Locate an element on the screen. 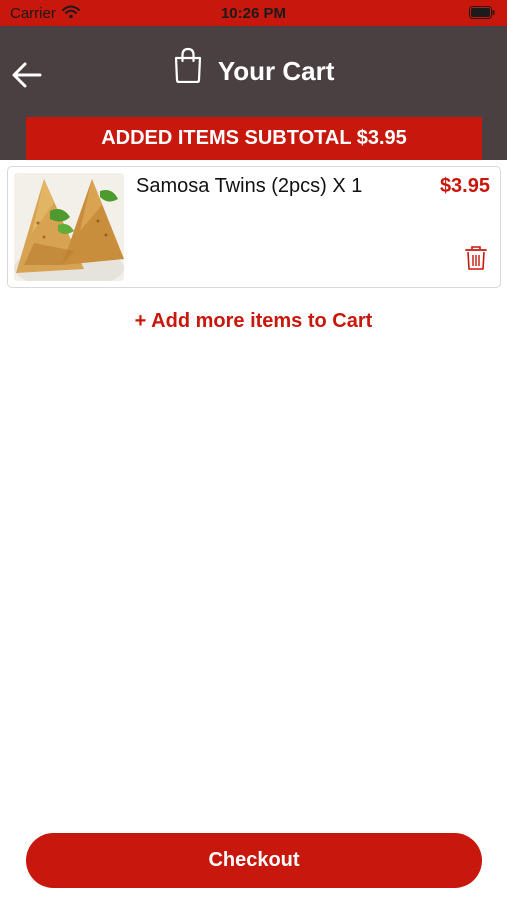 The image size is (507, 900). page-title: Your Cart is located at coordinates (276, 71).